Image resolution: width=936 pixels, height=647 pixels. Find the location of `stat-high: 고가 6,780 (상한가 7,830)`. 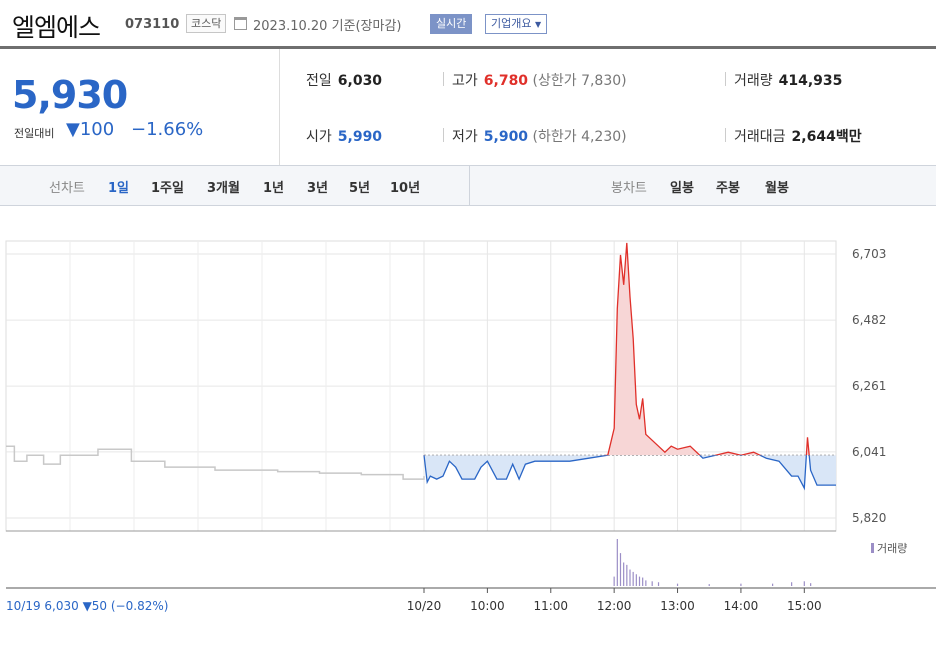

stat-high: 고가 6,780 (상한가 7,830) is located at coordinates (539, 80).